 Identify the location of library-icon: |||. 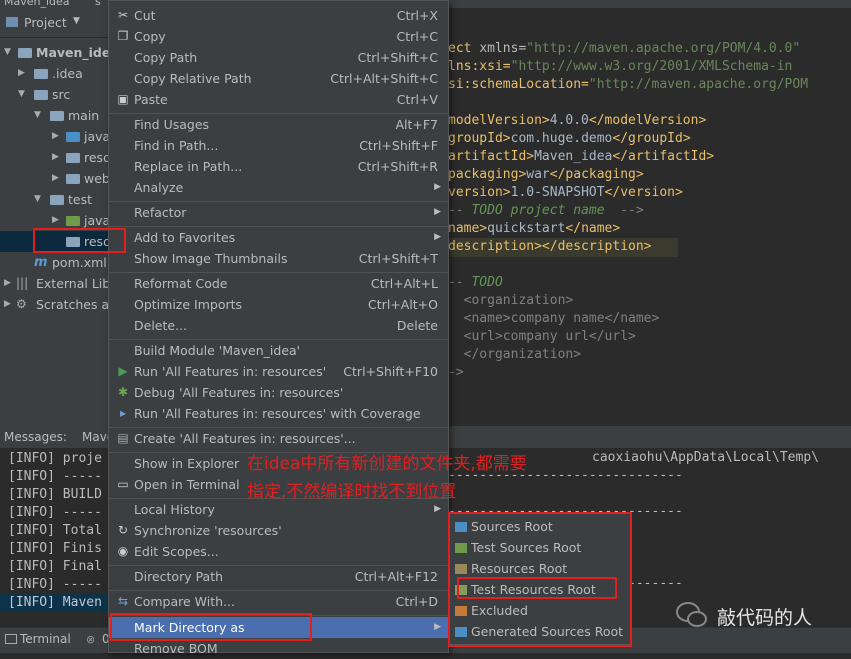
(22, 283).